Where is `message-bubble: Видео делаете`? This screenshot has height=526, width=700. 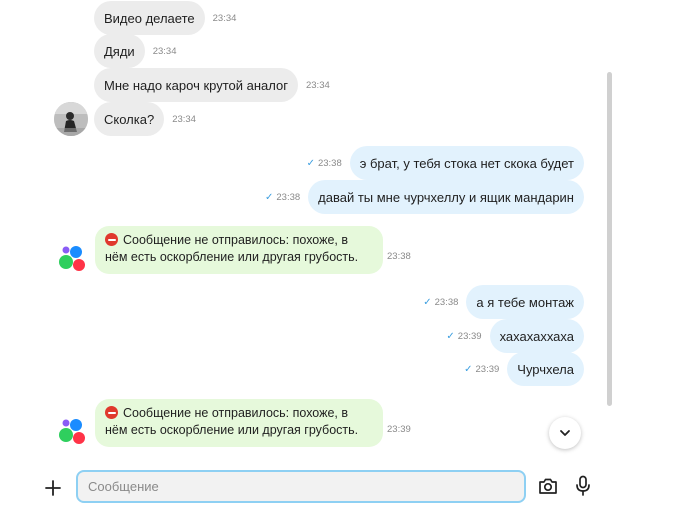 message-bubble: Видео делаете is located at coordinates (149, 18).